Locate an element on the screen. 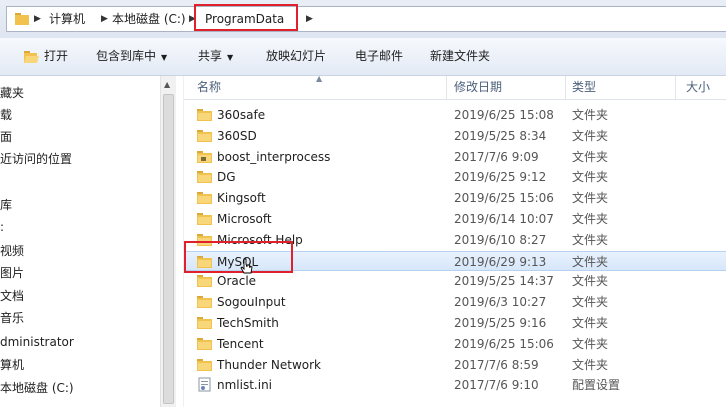 The height and width of the screenshot is (407, 726). new-folder-button: 新建文件夹 is located at coordinates (460, 56).